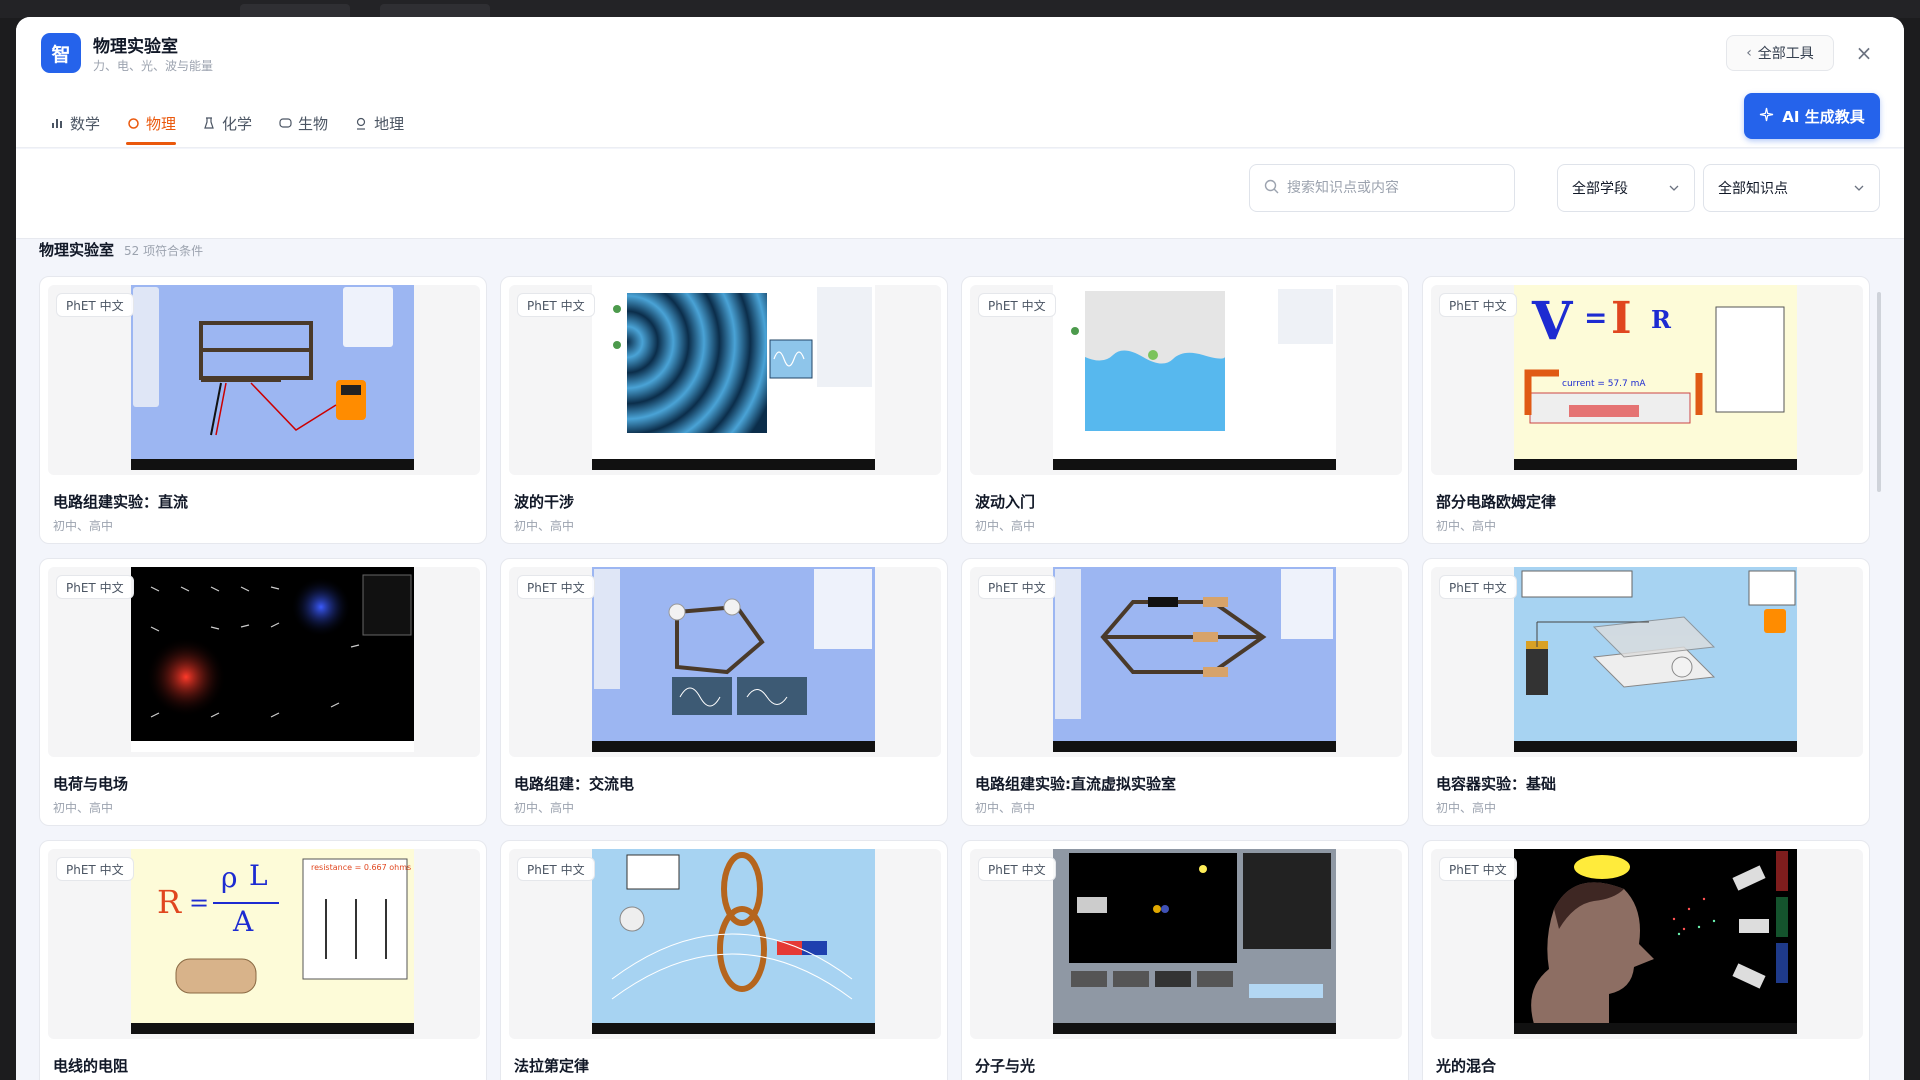  Describe the element at coordinates (1791, 188) in the screenshot. I see `topic-select: 全部知识点` at that location.